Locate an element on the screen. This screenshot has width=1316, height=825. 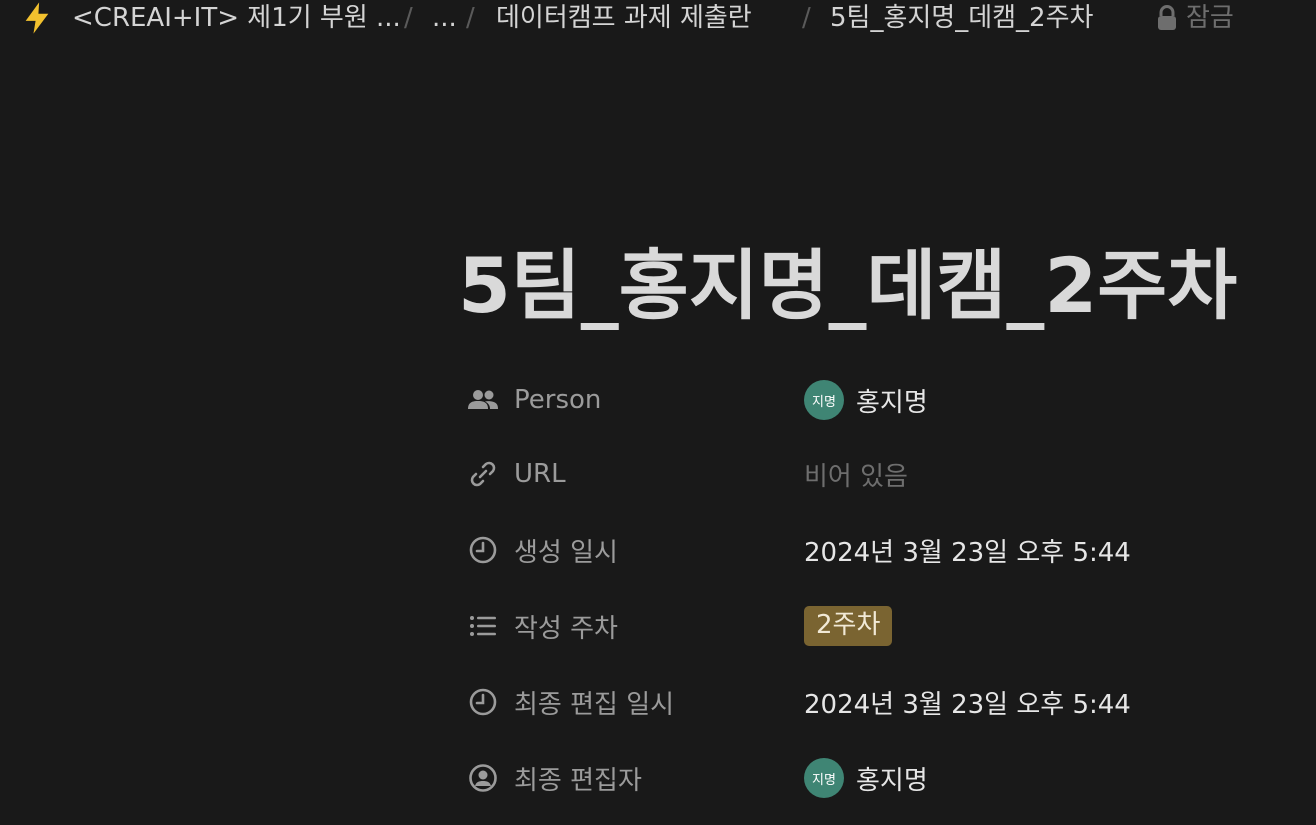
property-value-week: 2주차 is located at coordinates (848, 626).